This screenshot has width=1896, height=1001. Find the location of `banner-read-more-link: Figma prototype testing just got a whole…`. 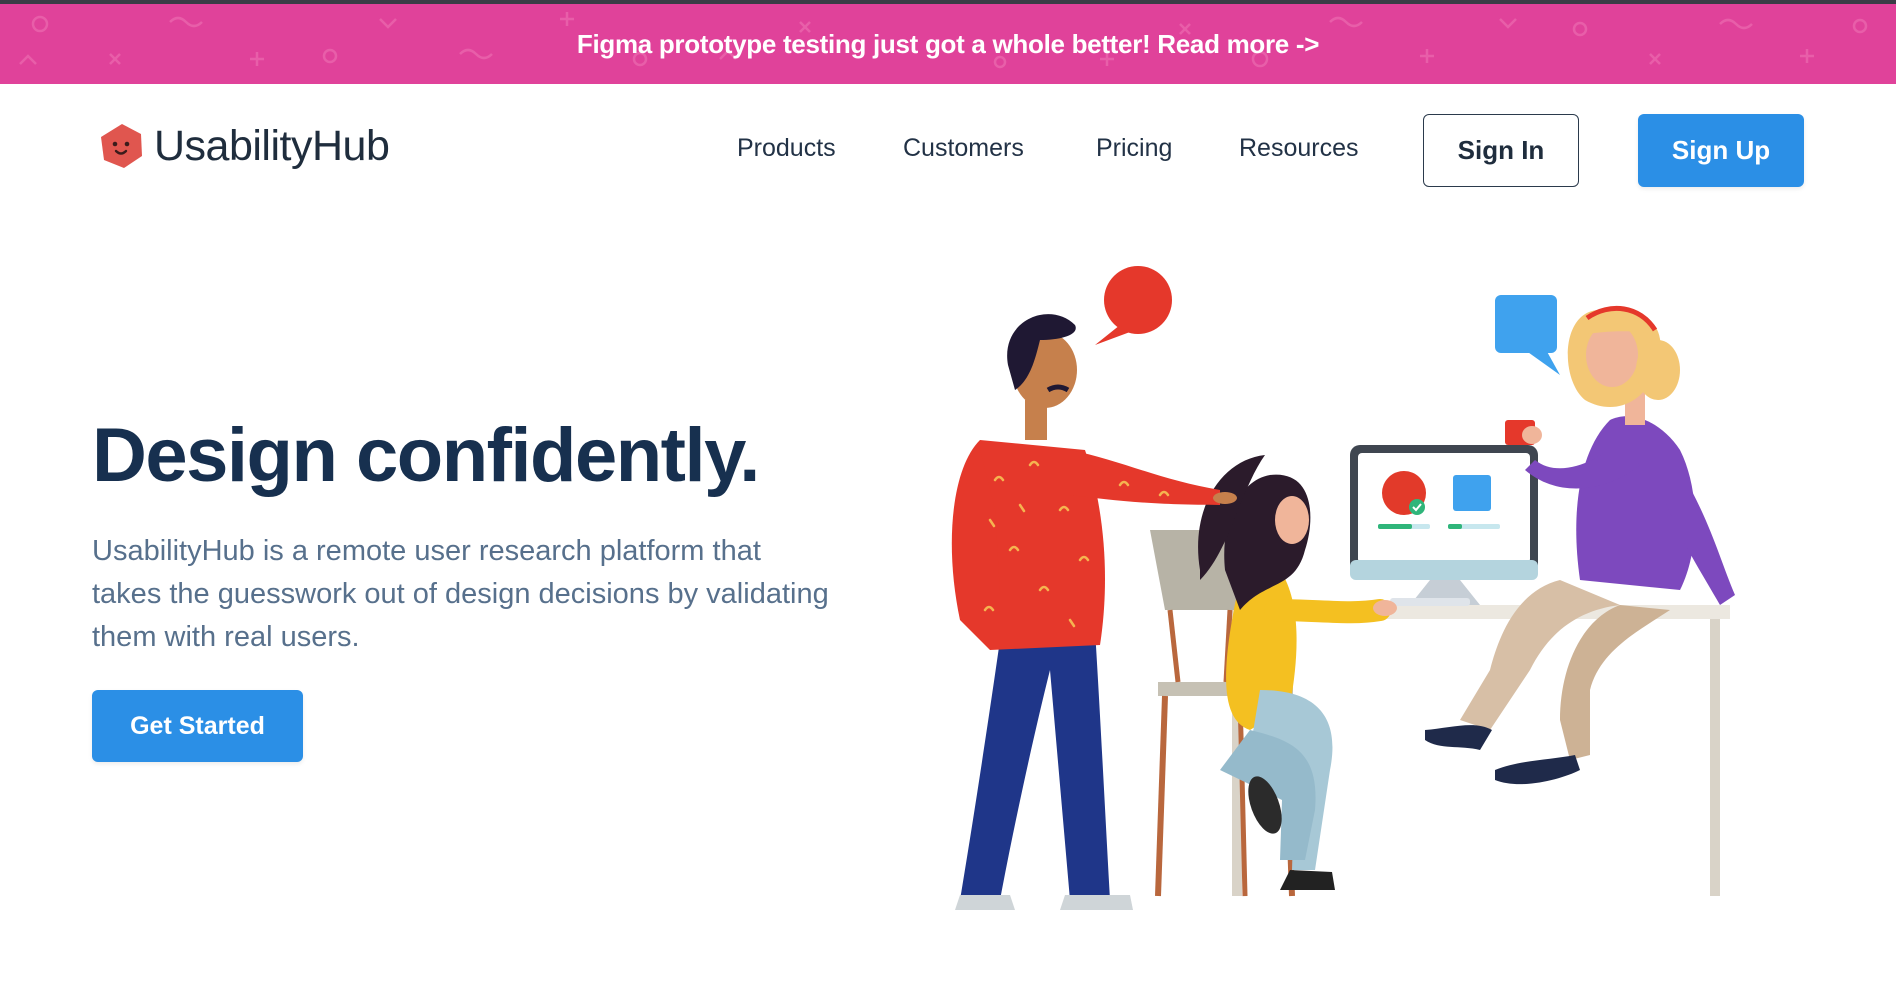

banner-read-more-link: Figma prototype testing just got a whole… is located at coordinates (948, 44).